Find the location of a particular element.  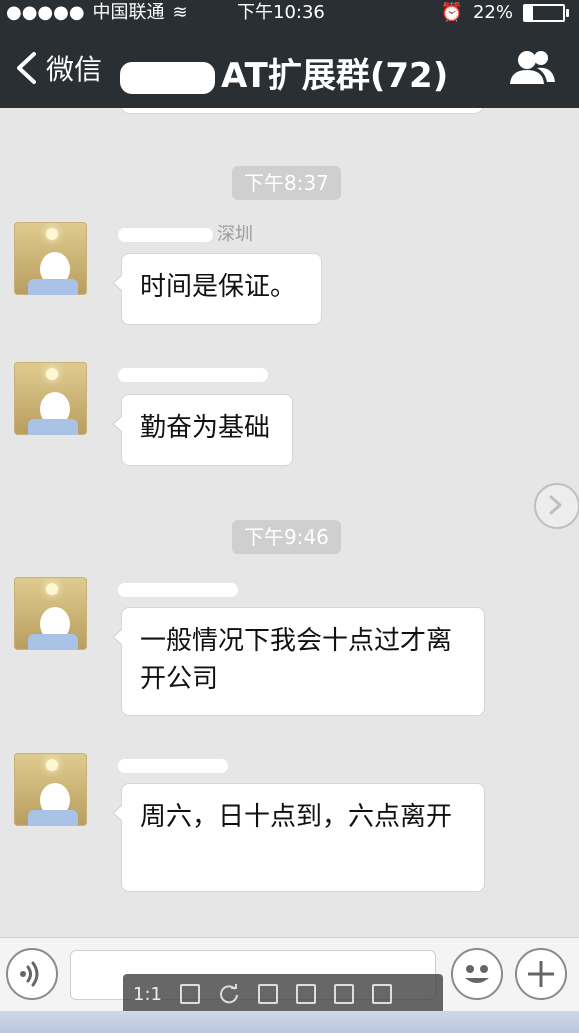

voice-icon is located at coordinates (29, 974).